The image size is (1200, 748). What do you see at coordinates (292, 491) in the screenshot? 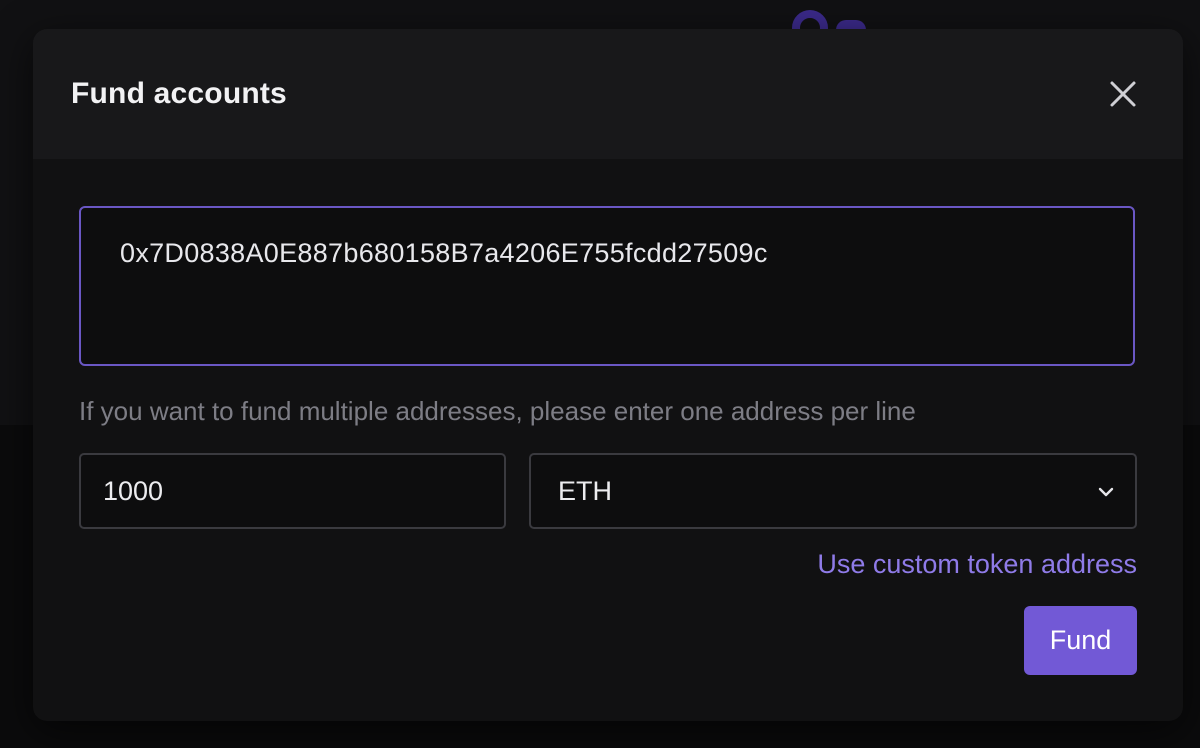
I see `amount-input: 1000` at bounding box center [292, 491].